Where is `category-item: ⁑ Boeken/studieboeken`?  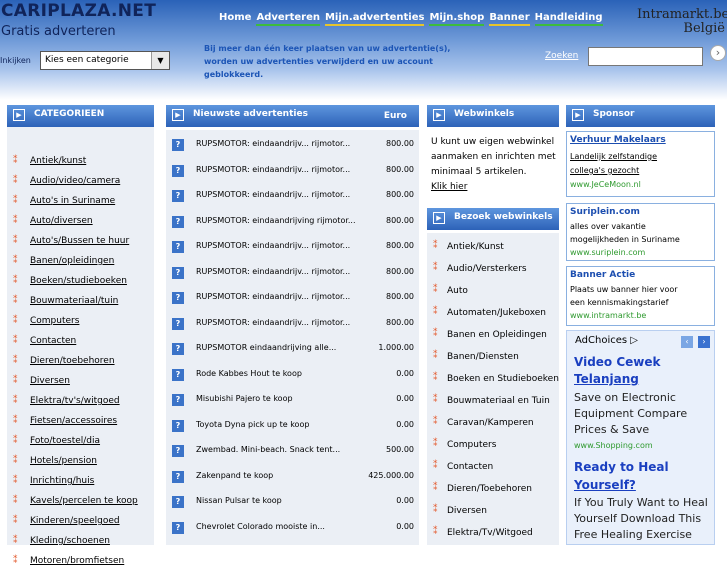
category-item: ⁑ Boeken/studieboeken is located at coordinates (80, 284).